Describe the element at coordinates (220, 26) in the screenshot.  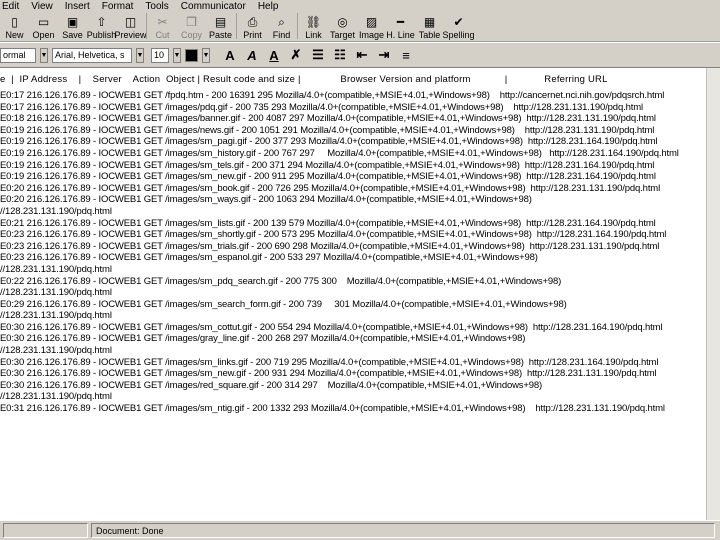
I see `paste-button: ▤ Paste` at that location.